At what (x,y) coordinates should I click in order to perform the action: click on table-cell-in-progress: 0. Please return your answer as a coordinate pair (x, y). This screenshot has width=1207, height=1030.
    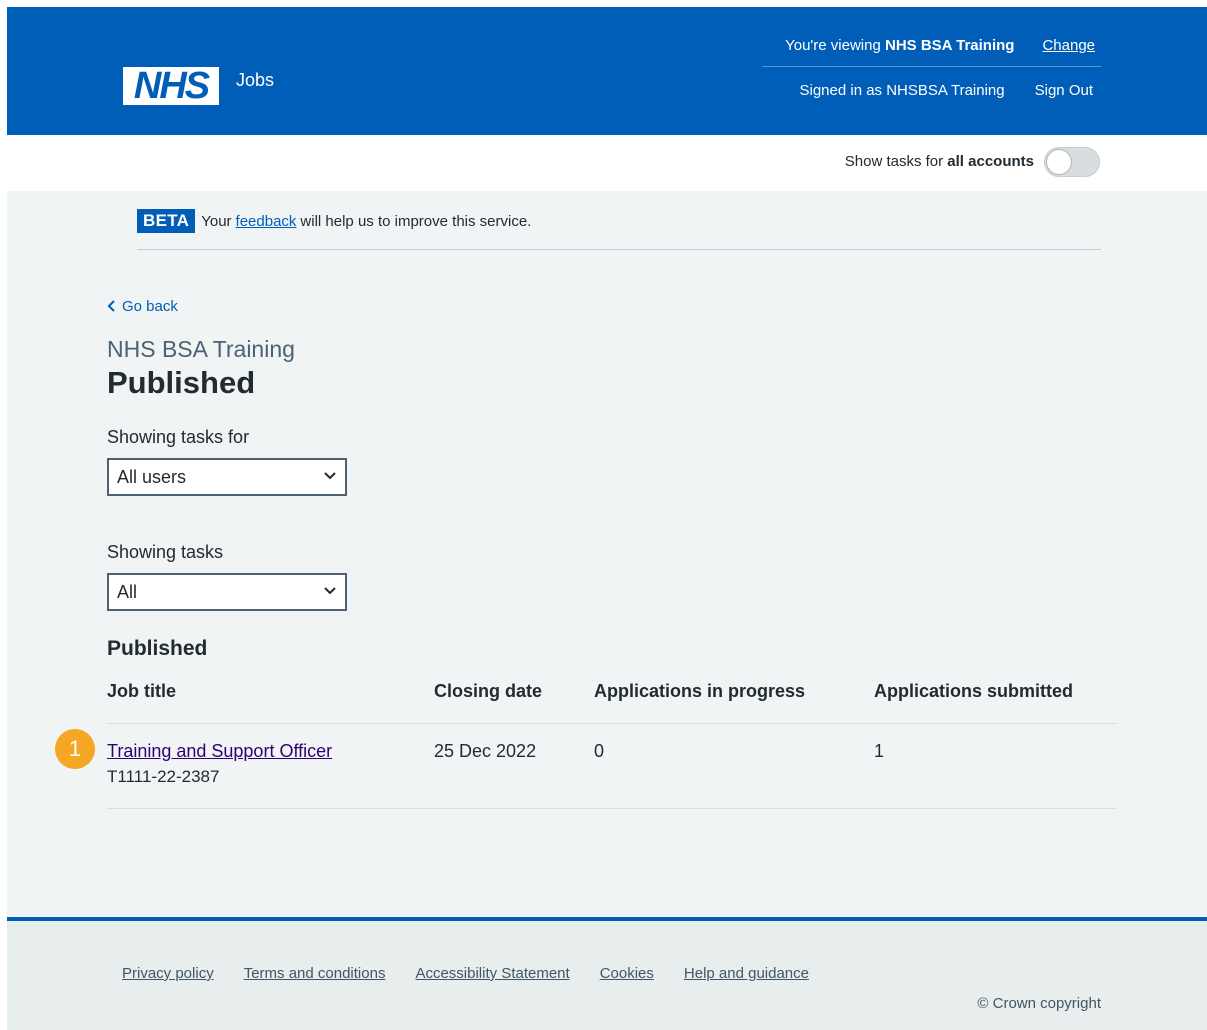
    Looking at the image, I should click on (599, 751).